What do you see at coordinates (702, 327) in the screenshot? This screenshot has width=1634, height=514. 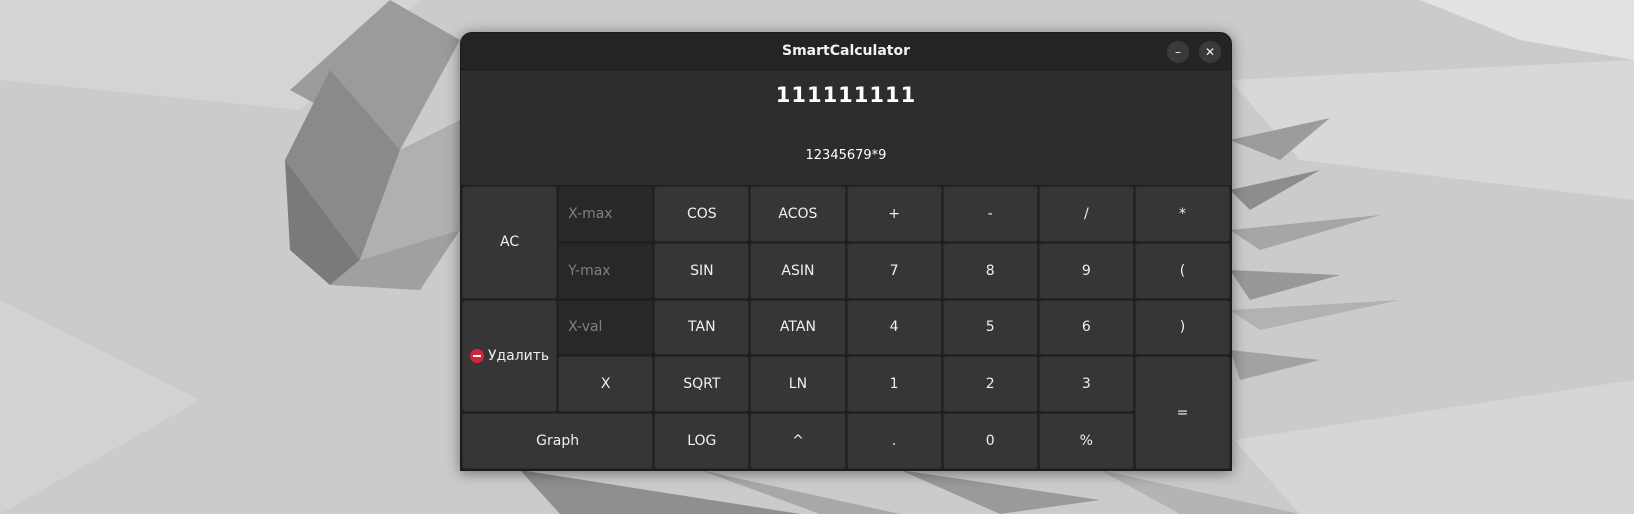 I see `tan-button: TAN` at bounding box center [702, 327].